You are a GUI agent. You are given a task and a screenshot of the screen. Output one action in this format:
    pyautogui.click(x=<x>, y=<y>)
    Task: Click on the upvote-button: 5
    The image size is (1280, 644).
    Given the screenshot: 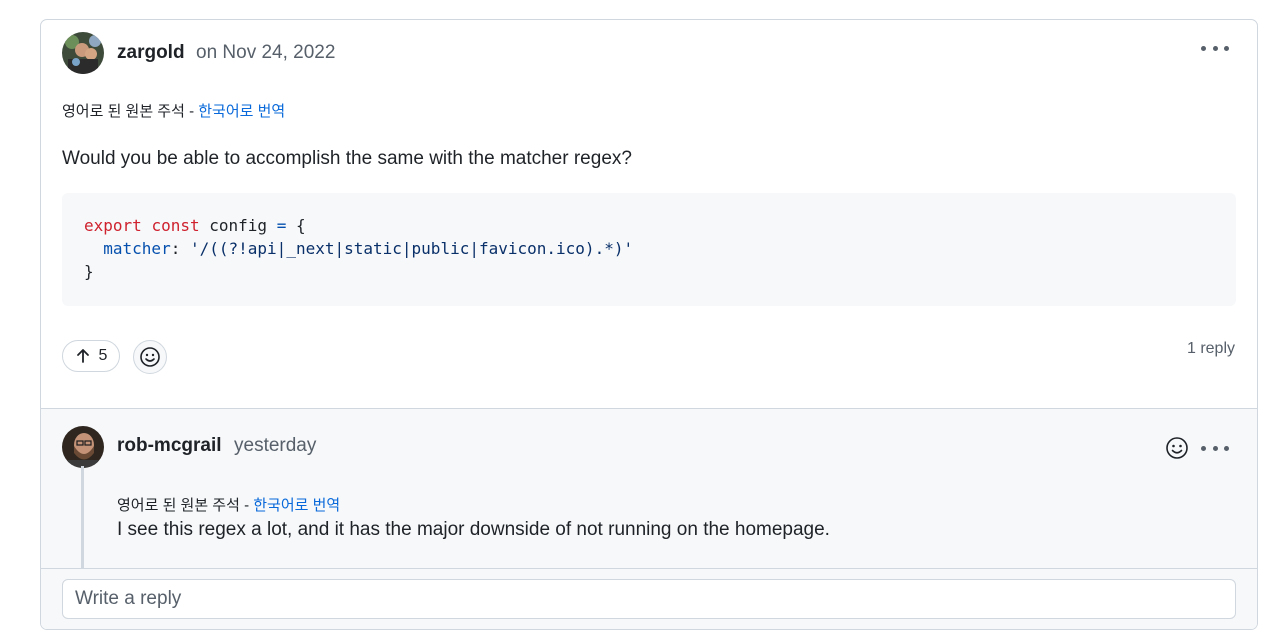 What is the action you would take?
    pyautogui.click(x=91, y=356)
    